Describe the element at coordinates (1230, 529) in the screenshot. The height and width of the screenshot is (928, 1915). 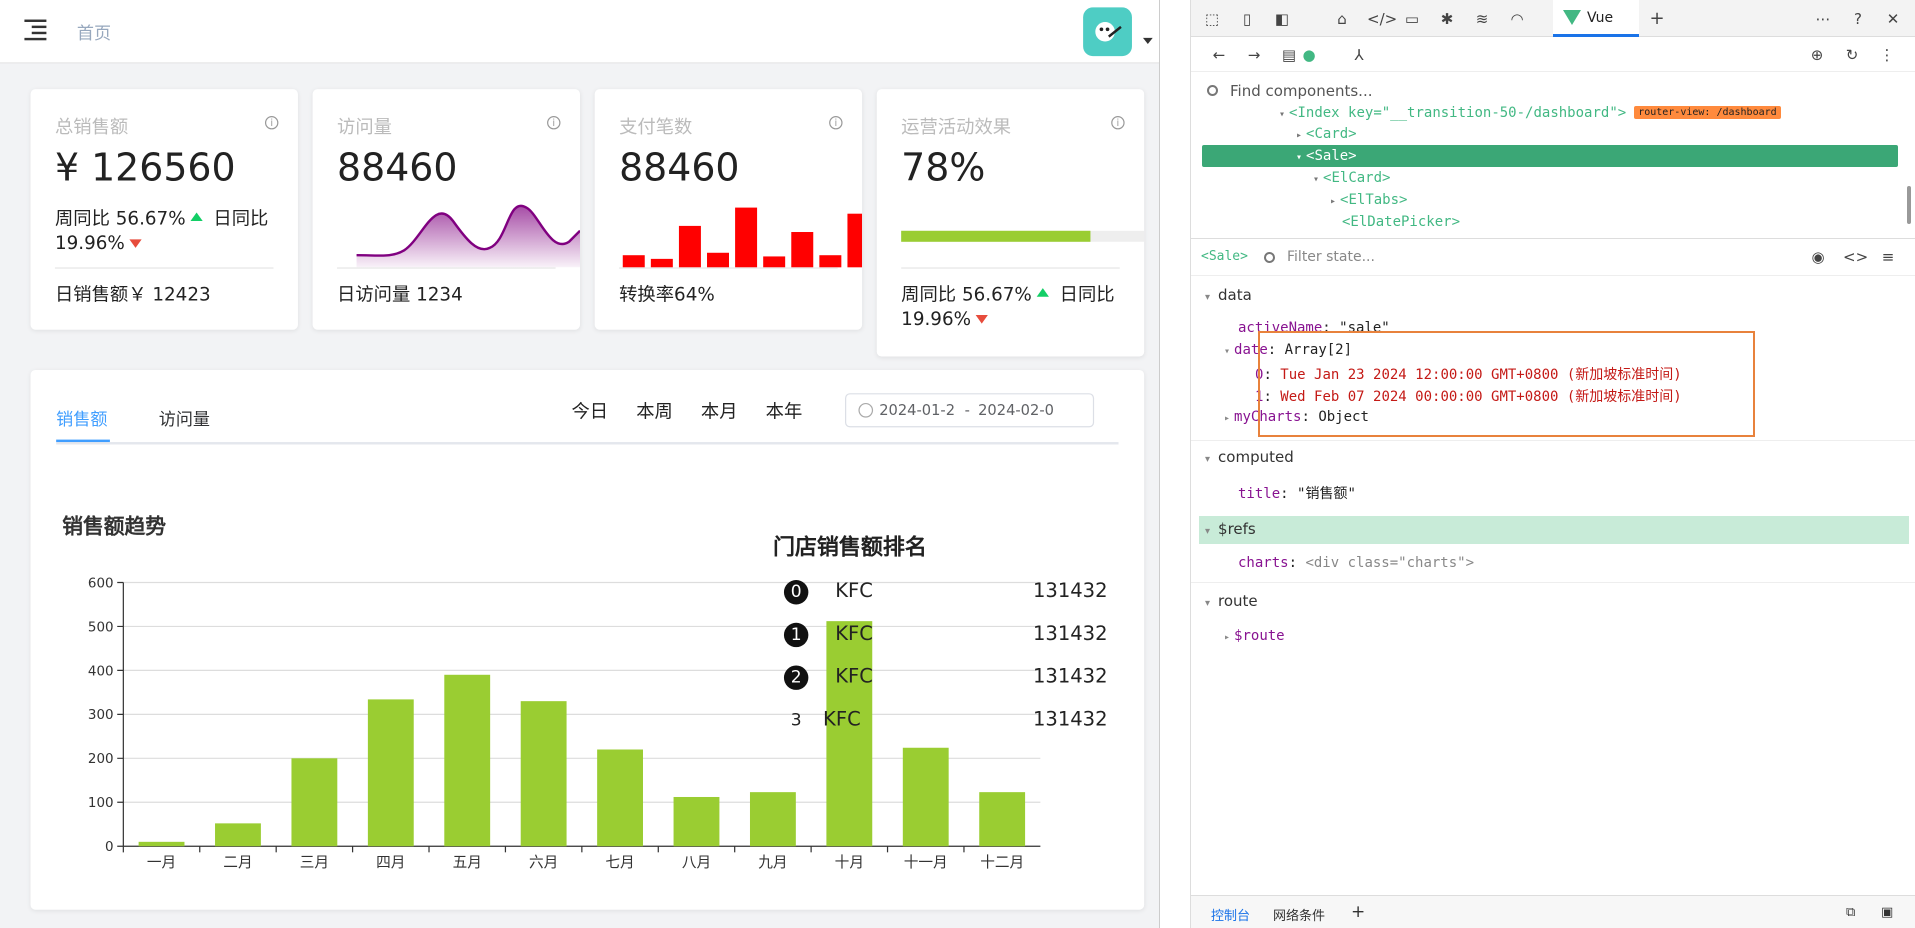
I see `section-refs: ▾ $refs` at that location.